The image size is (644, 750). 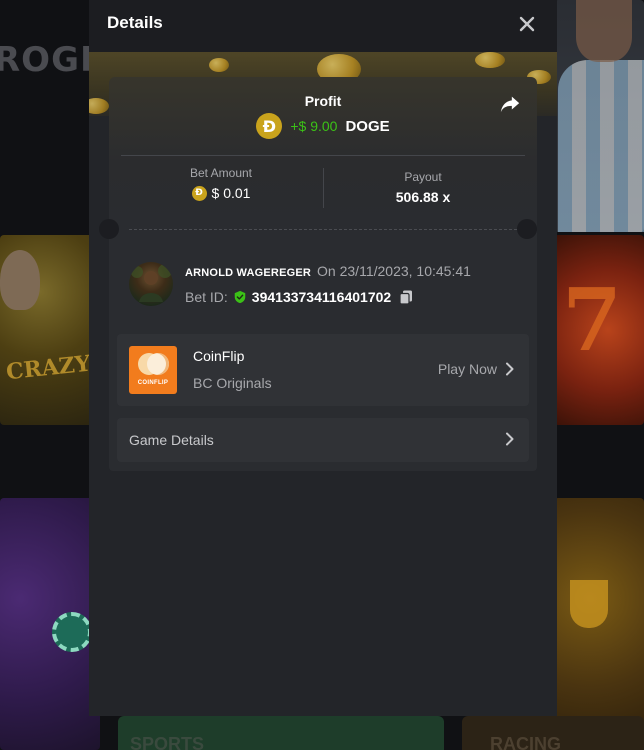 I want to click on payout-block: Payout 506.88 x, so click(x=423, y=182).